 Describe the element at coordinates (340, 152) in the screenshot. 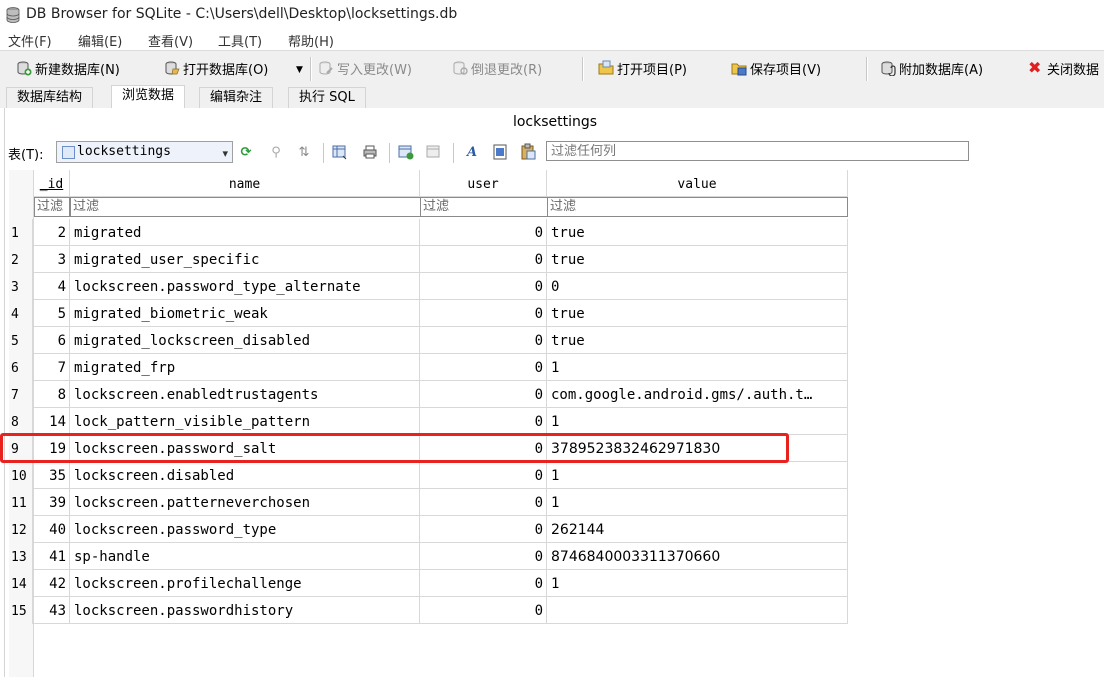

I see `save-table-icon` at that location.